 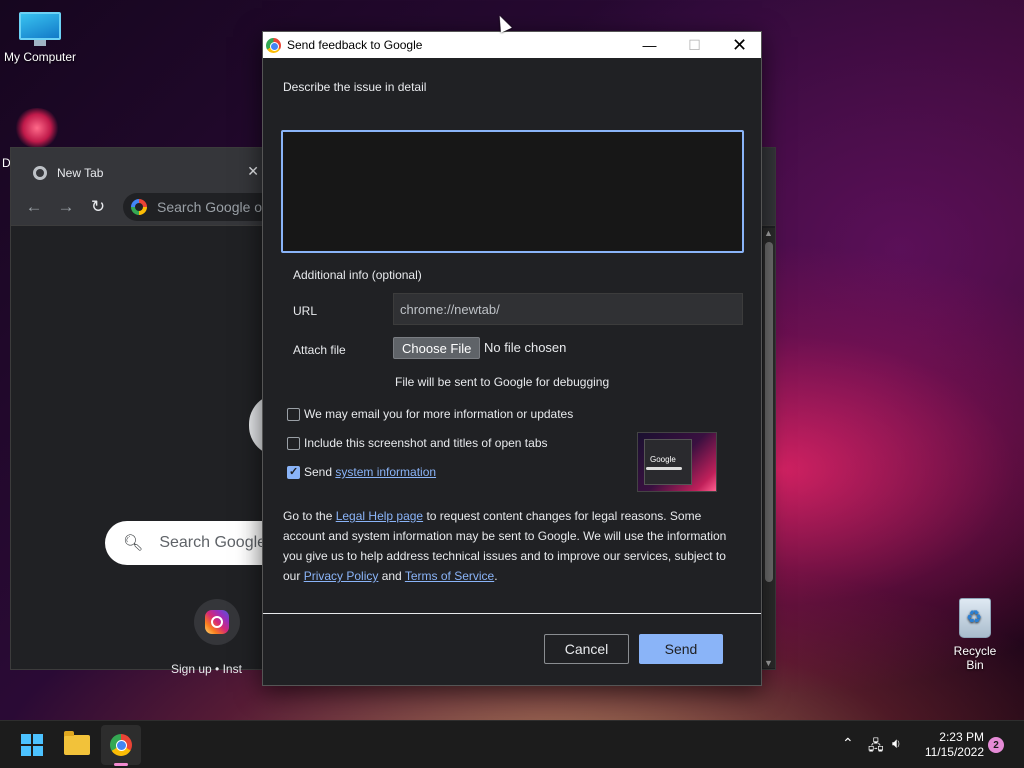 What do you see at coordinates (121, 764) in the screenshot?
I see `active-app-indicator` at bounding box center [121, 764].